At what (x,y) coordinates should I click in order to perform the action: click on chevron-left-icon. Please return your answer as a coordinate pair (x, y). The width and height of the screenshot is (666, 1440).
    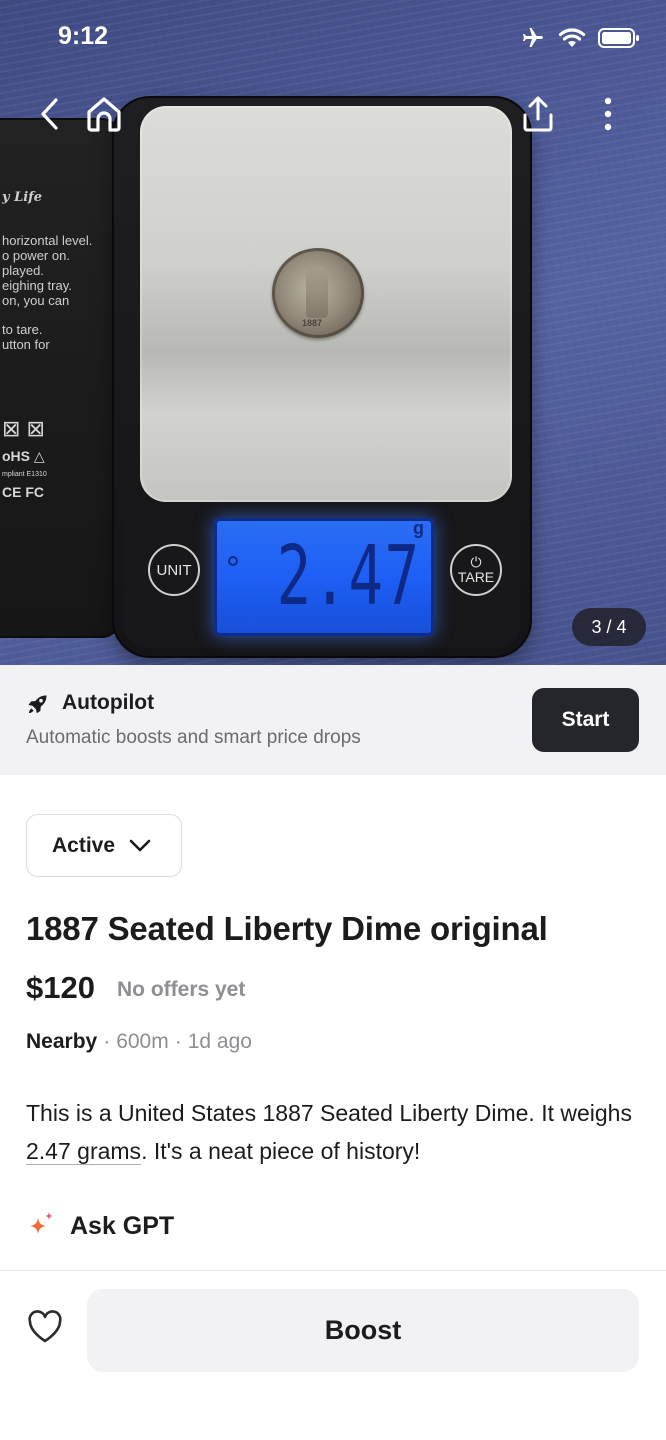
    Looking at the image, I should click on (49, 114).